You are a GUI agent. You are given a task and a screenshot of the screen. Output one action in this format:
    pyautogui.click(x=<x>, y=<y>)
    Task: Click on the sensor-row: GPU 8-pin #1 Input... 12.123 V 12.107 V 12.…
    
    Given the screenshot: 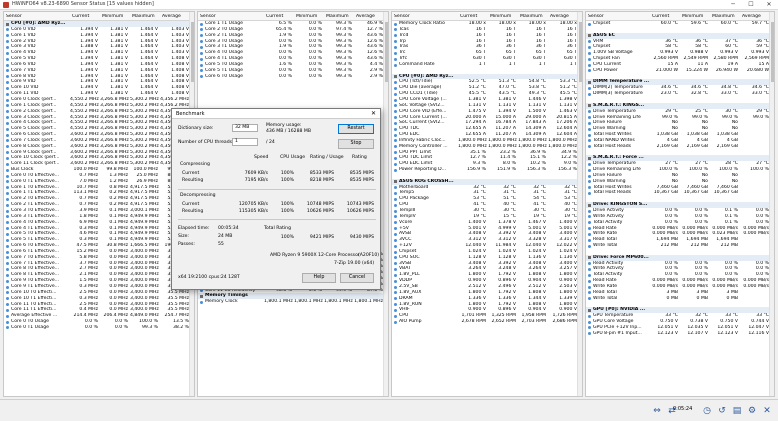 What is the action you would take?
    pyautogui.click(x=680, y=334)
    